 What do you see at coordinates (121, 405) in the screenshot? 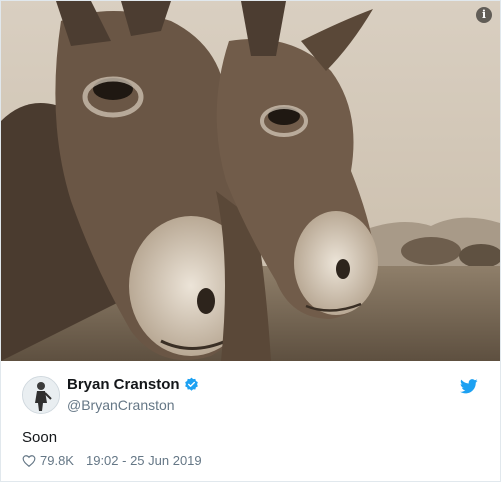
I see `author-handle: @BryanCranston` at bounding box center [121, 405].